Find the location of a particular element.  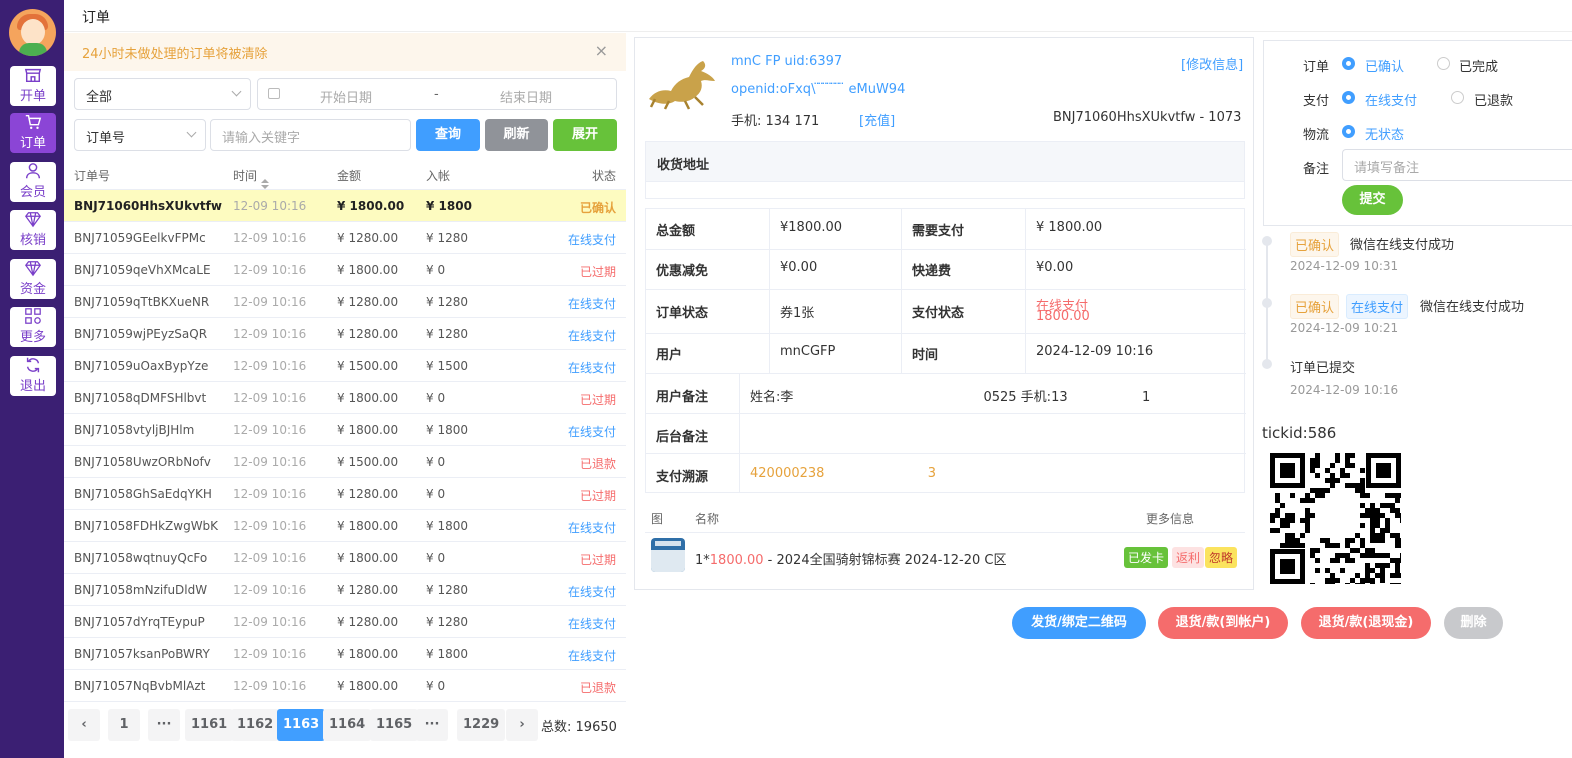

tag-rebate: 返利 is located at coordinates (1188, 557).